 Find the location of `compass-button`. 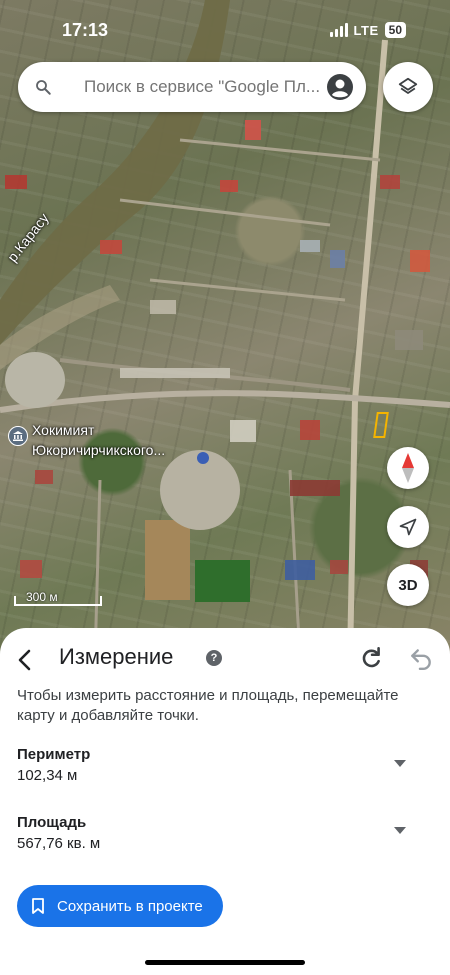

compass-button is located at coordinates (408, 468).